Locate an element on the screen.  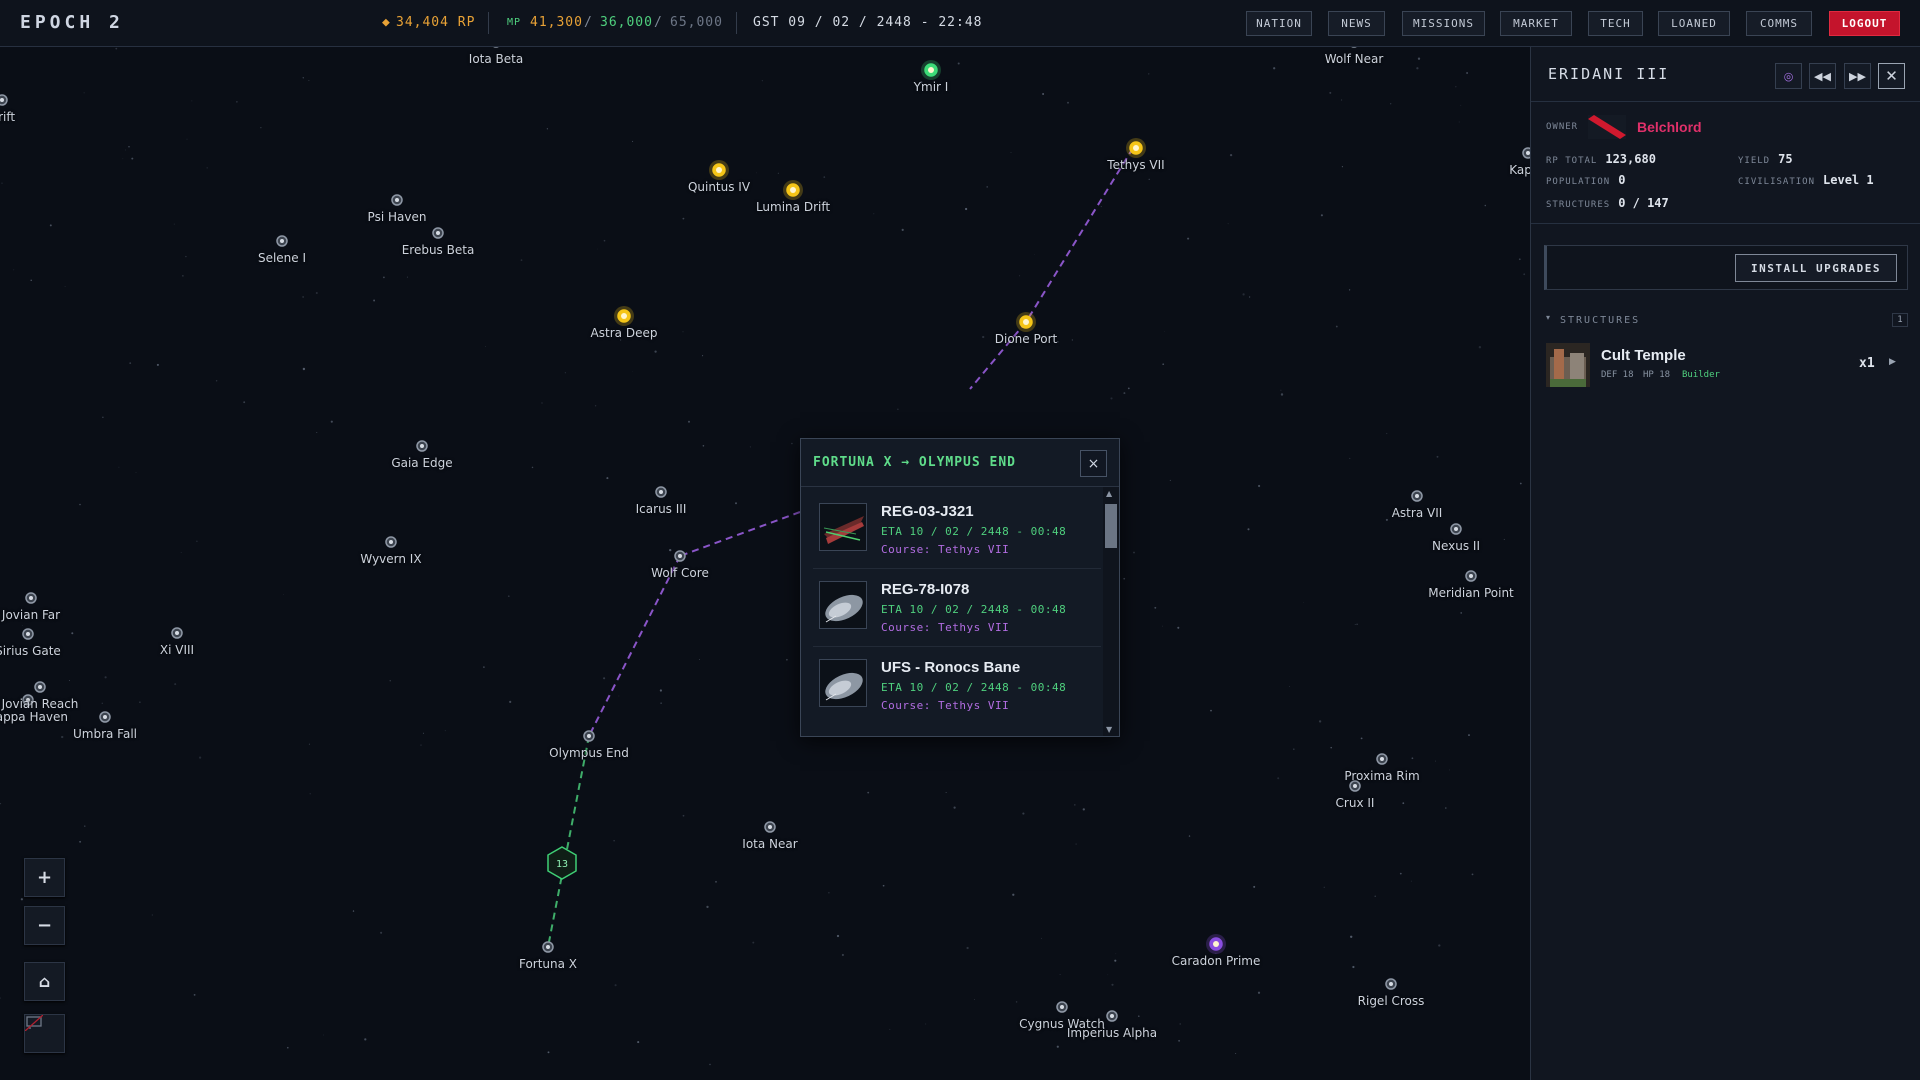
logout-button: LOGOUT is located at coordinates (1864, 23).